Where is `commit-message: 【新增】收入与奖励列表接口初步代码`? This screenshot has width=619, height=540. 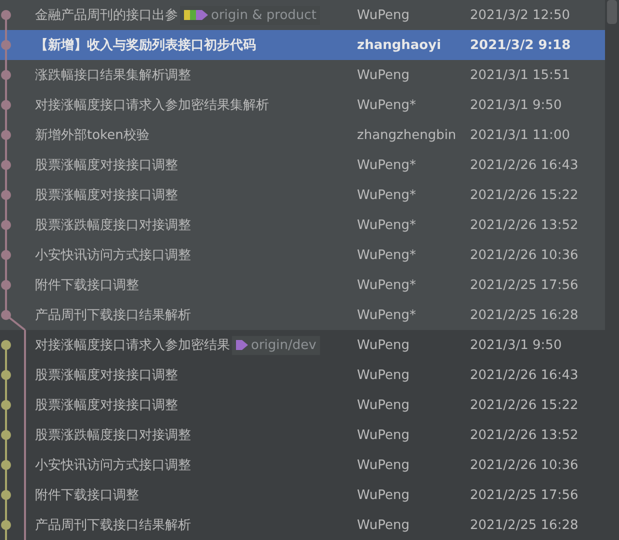 commit-message: 【新增】收入与奖励列表接口初步代码 is located at coordinates (145, 45).